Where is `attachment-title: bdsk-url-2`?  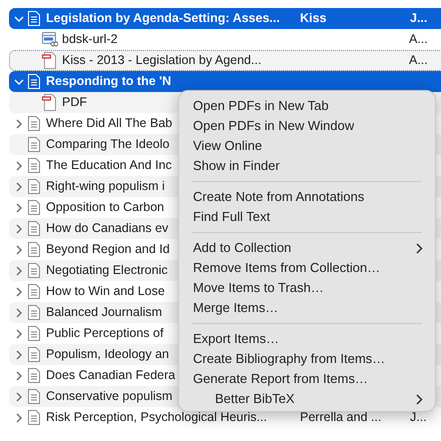
attachment-title: bdsk-url-2 is located at coordinates (90, 39).